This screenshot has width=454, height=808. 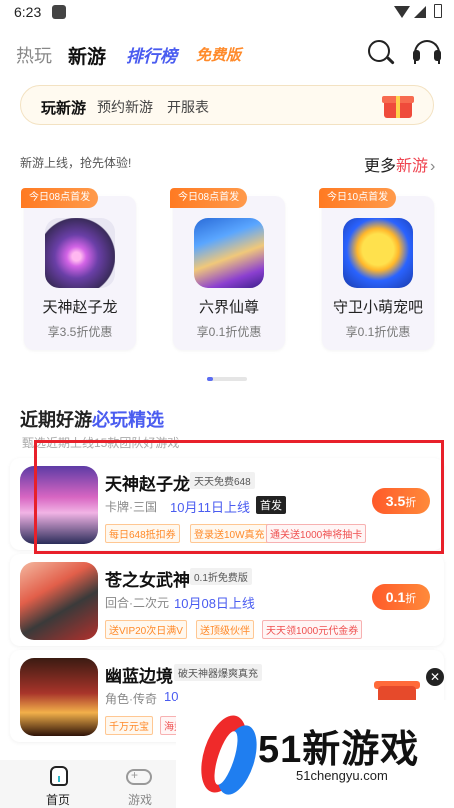 I want to click on discount-button: 0.1折, so click(x=401, y=597).